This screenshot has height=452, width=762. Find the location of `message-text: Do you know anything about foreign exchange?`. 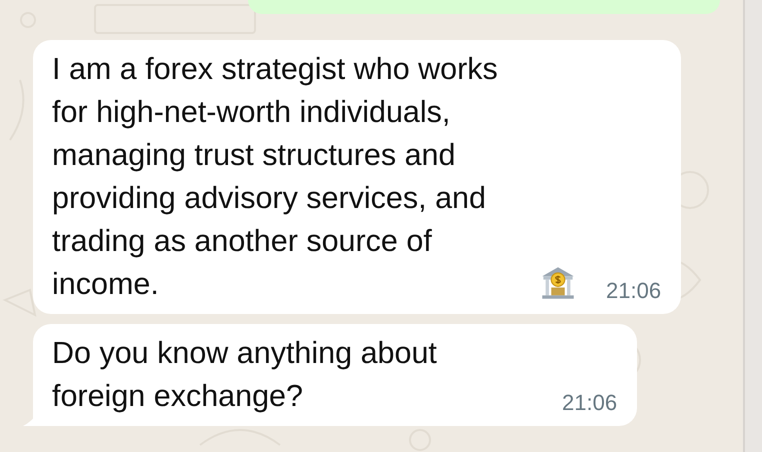

message-text: Do you know anything about foreign exchange? is located at coordinates (245, 375).